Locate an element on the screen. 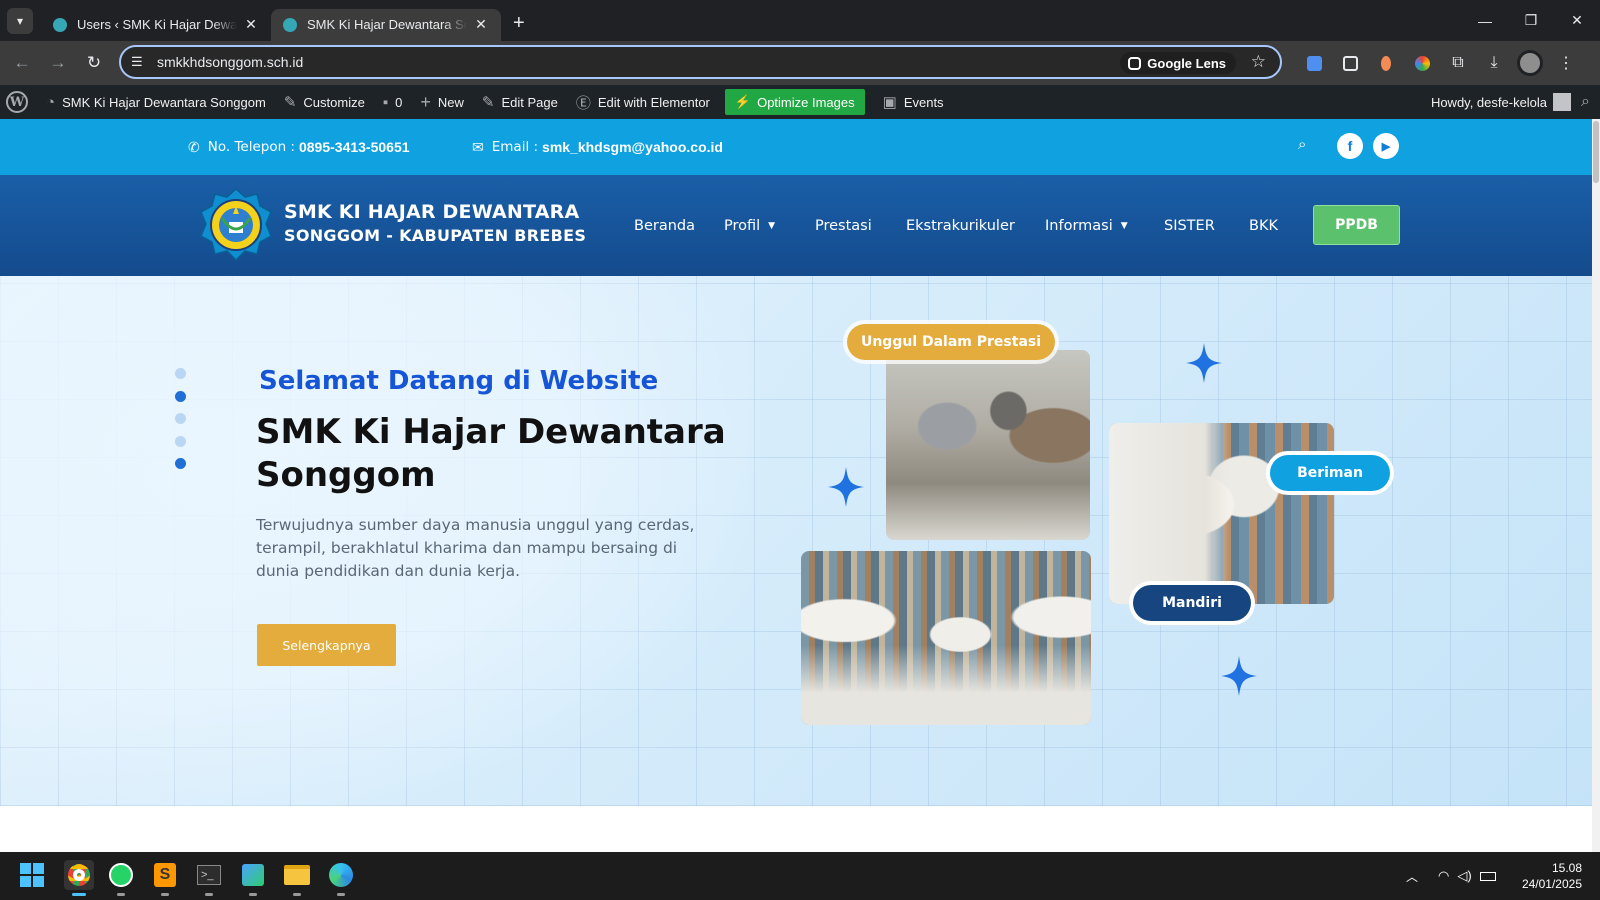 The image size is (1600, 900). facebook-icon: f is located at coordinates (1350, 146).